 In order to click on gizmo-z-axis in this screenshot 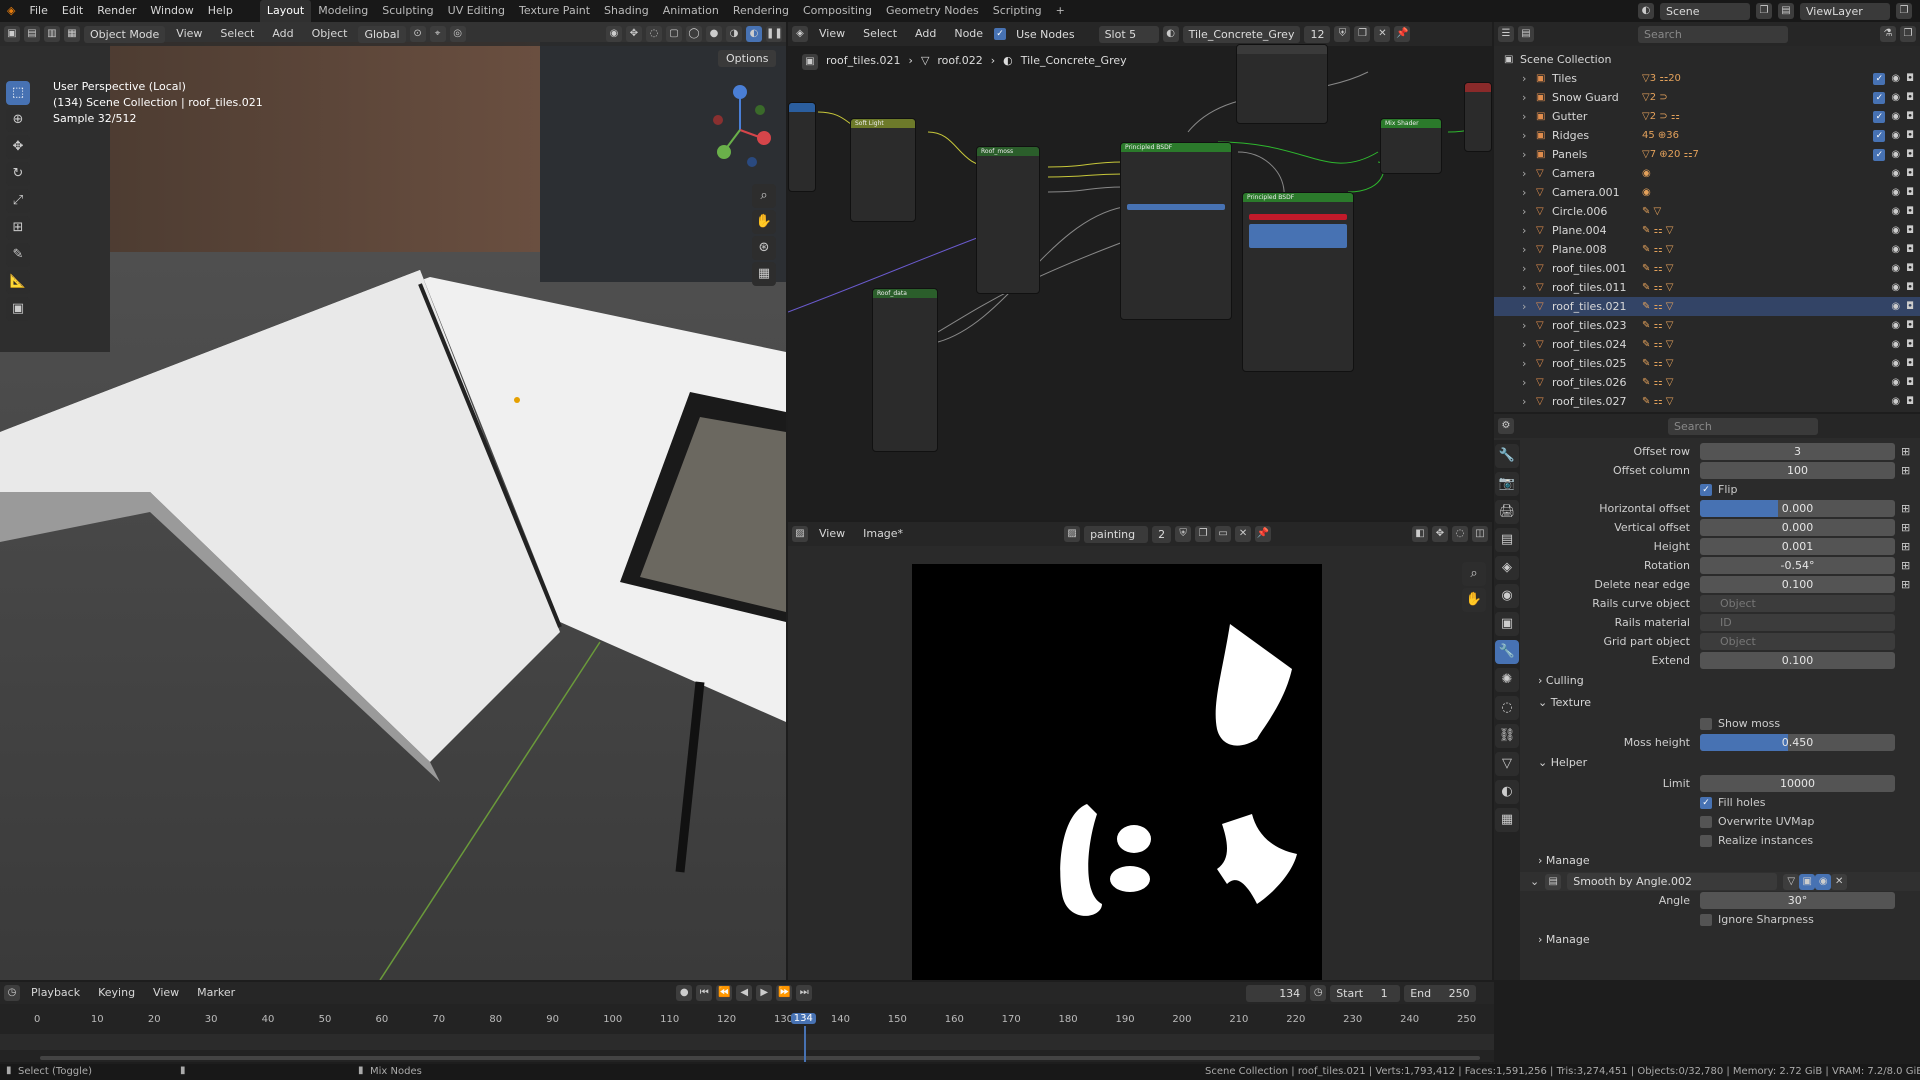, I will do `click(740, 92)`.